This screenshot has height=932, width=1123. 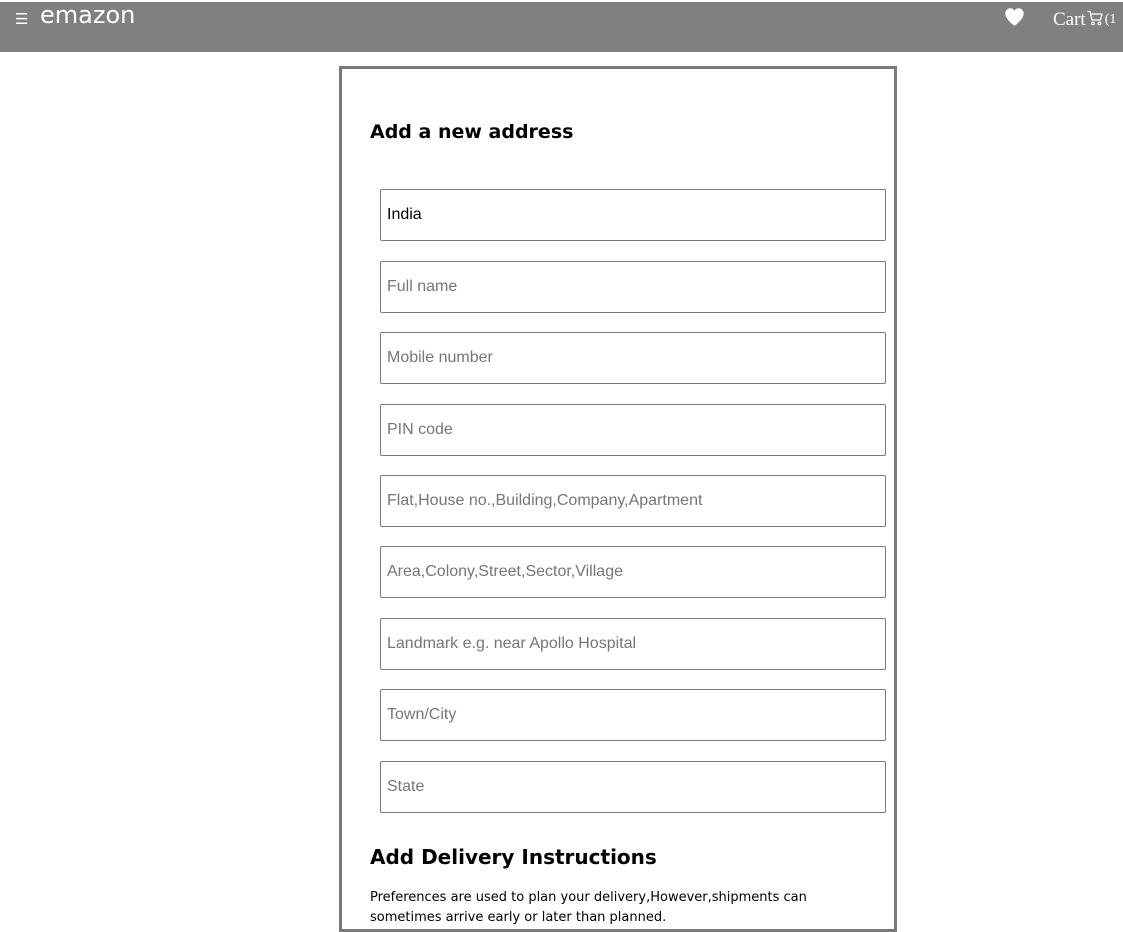 I want to click on cart-icon, so click(x=1095, y=18).